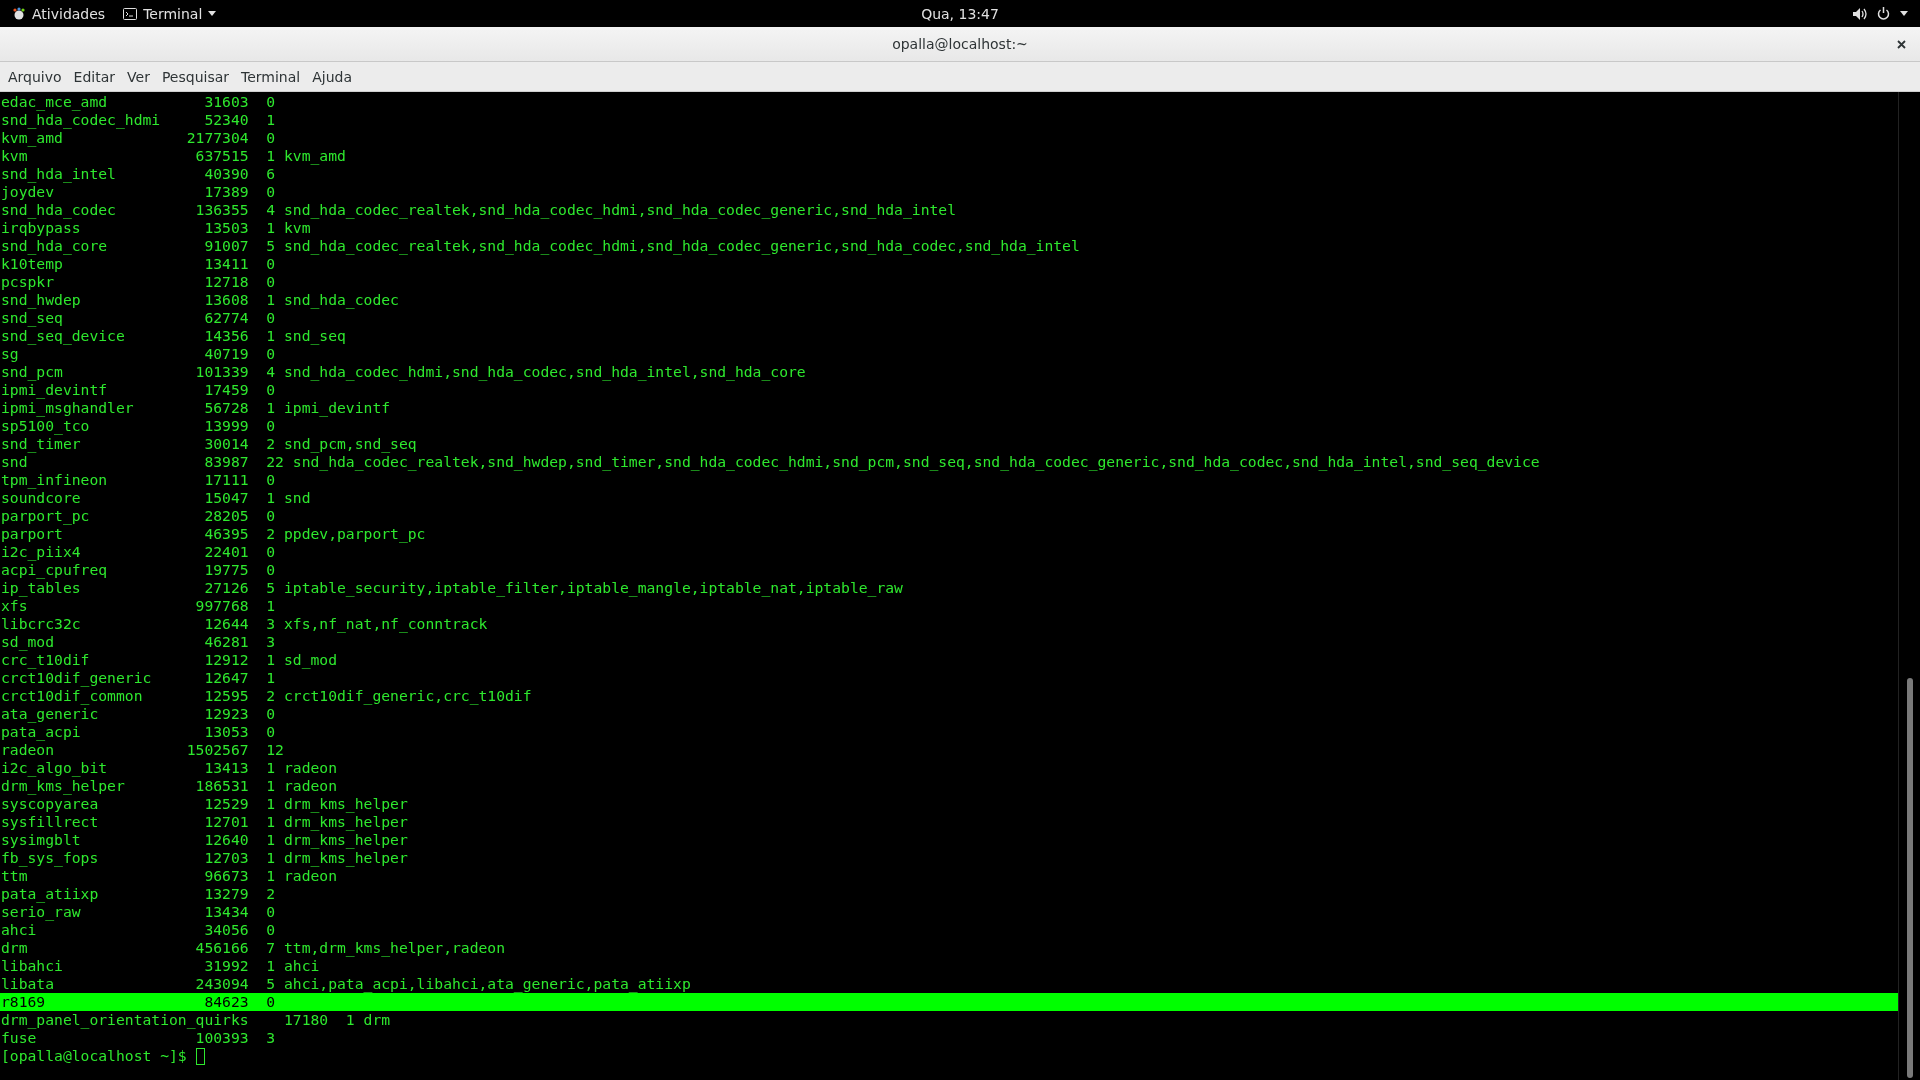 This screenshot has width=1920, height=1080. I want to click on clock: Qua, 13:47, so click(960, 13).